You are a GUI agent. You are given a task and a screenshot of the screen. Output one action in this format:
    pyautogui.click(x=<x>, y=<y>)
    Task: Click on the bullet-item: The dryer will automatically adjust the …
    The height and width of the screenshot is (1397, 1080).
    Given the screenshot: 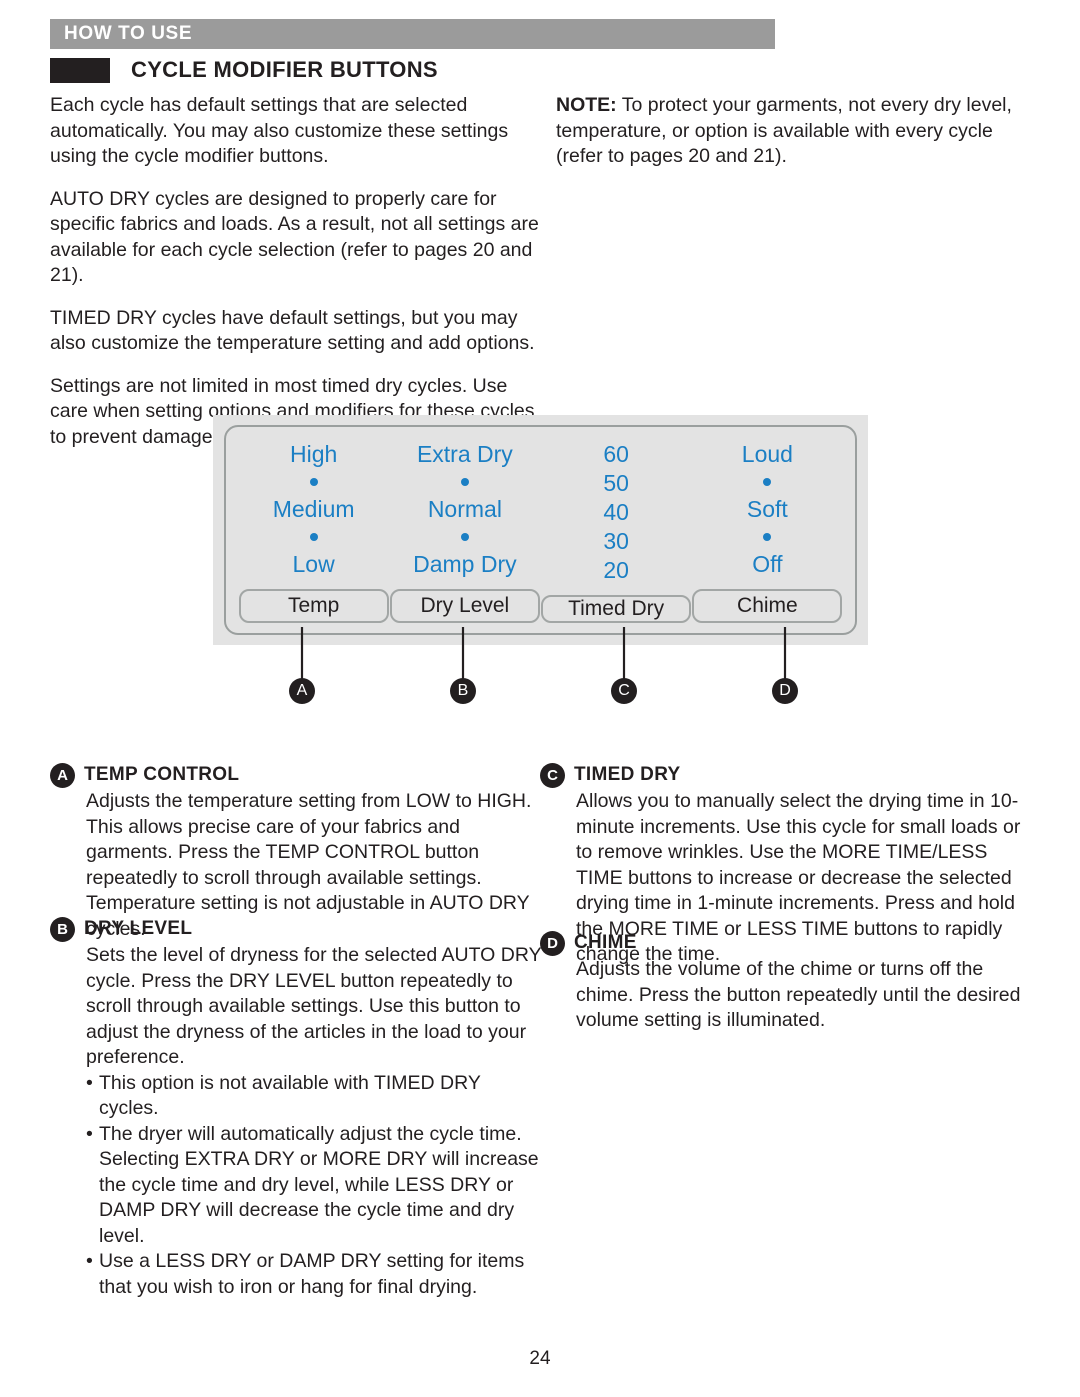 What is the action you would take?
    pyautogui.click(x=315, y=1186)
    